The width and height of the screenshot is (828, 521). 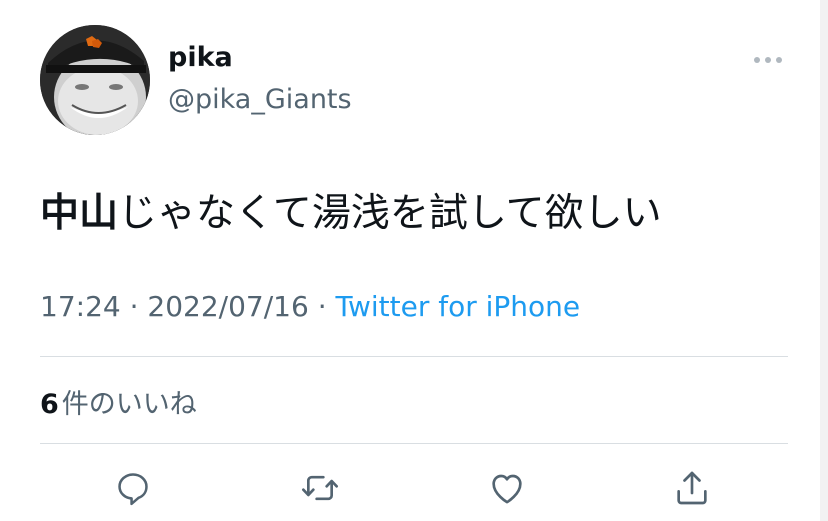 I want to click on more-options-icon, so click(x=770, y=60).